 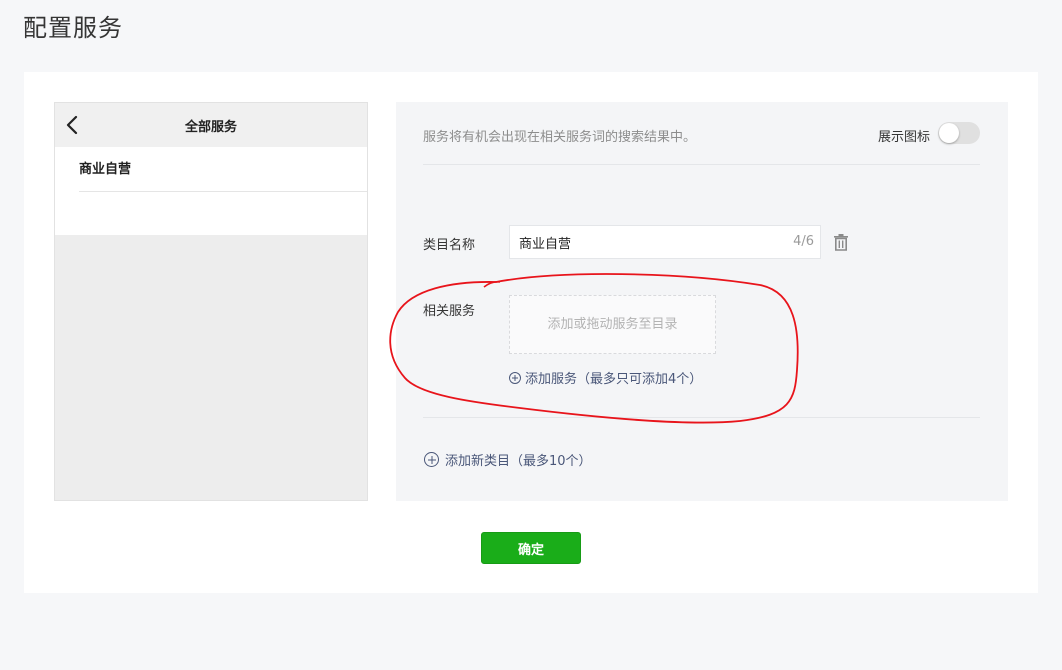 I want to click on preview-title: 全部服务, so click(x=210, y=127).